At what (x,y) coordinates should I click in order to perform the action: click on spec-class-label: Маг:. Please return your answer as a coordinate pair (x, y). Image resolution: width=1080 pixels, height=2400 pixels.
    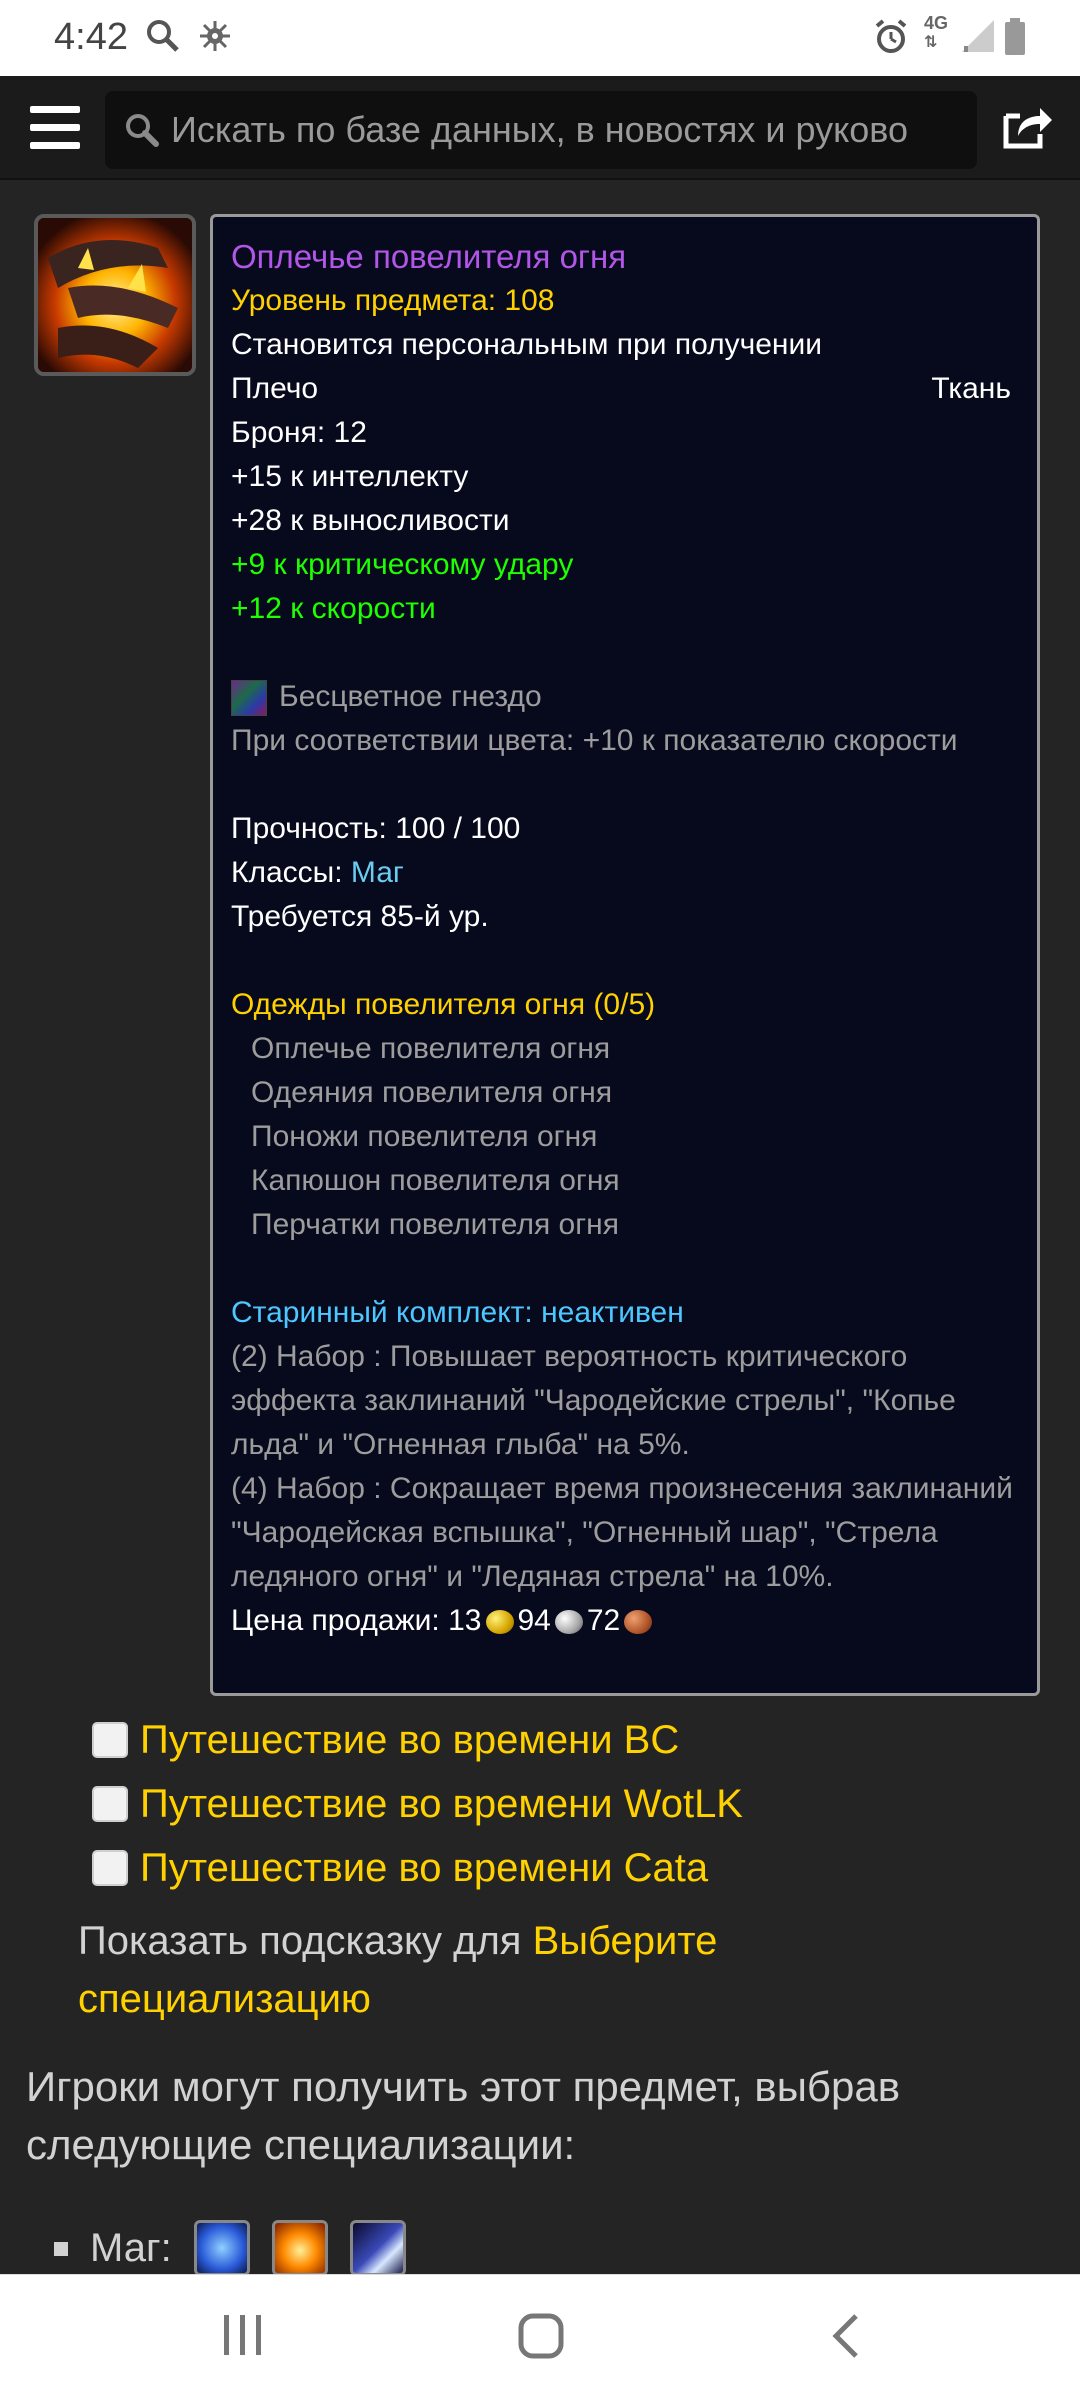
    Looking at the image, I should click on (131, 2248).